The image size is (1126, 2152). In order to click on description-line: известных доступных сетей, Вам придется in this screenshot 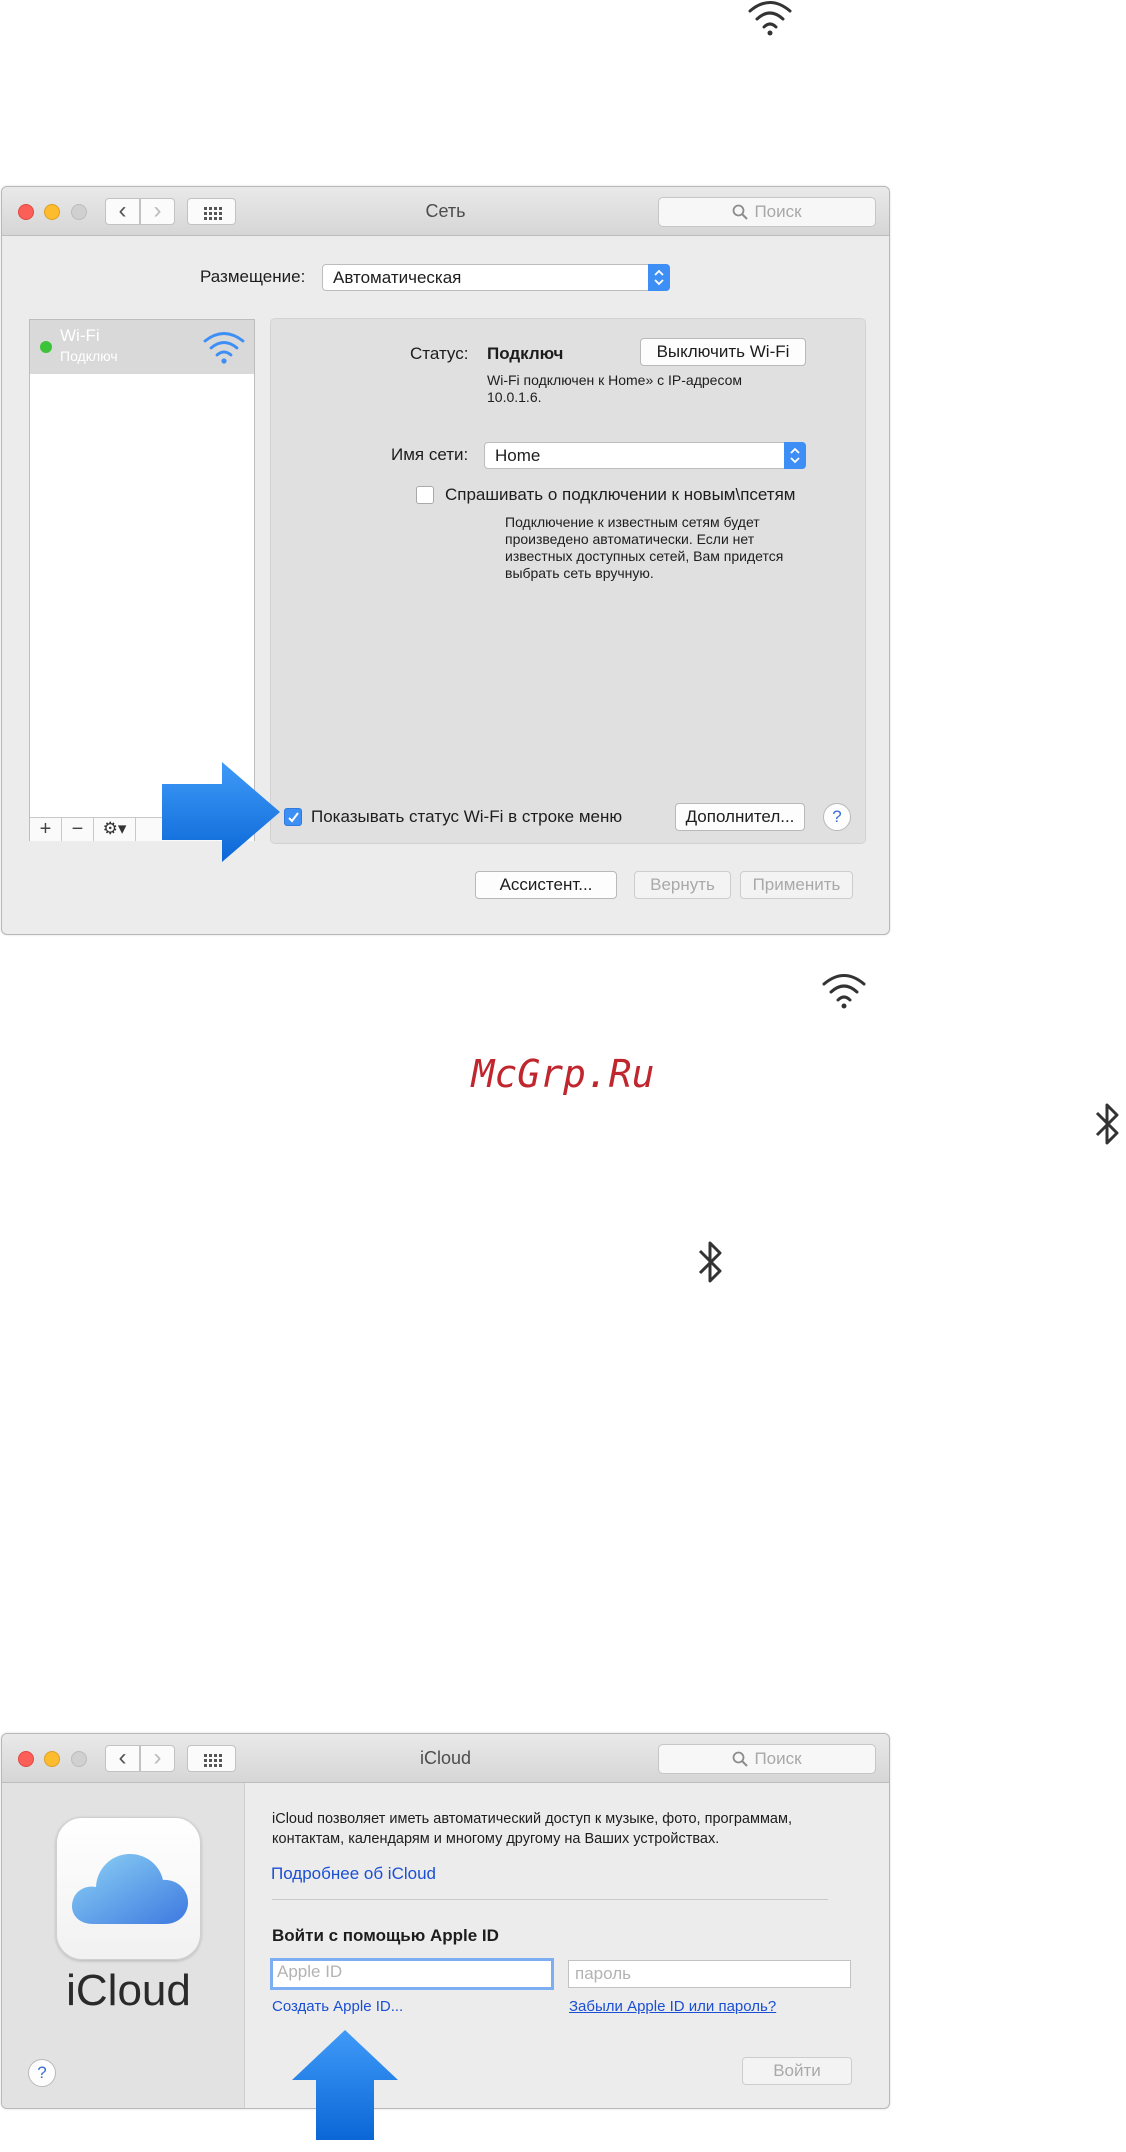, I will do `click(644, 556)`.